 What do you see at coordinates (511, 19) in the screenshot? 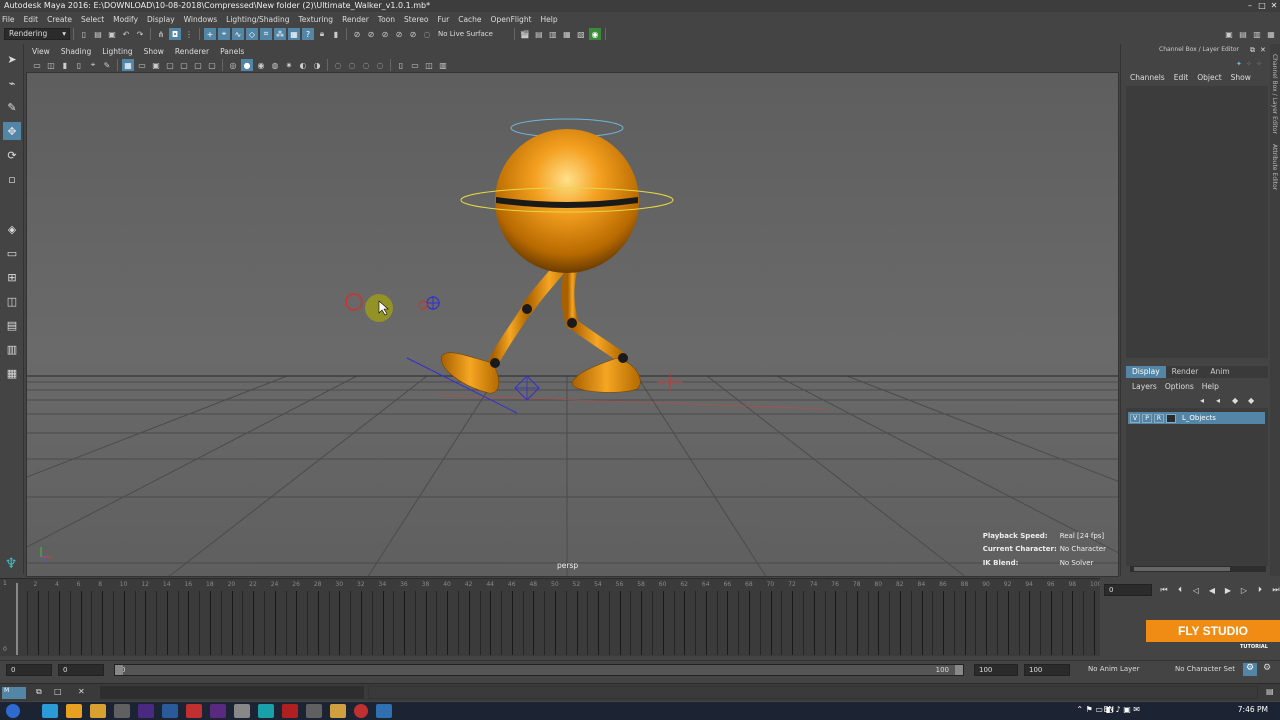
I see `menu-openflight: OpenFlight` at bounding box center [511, 19].